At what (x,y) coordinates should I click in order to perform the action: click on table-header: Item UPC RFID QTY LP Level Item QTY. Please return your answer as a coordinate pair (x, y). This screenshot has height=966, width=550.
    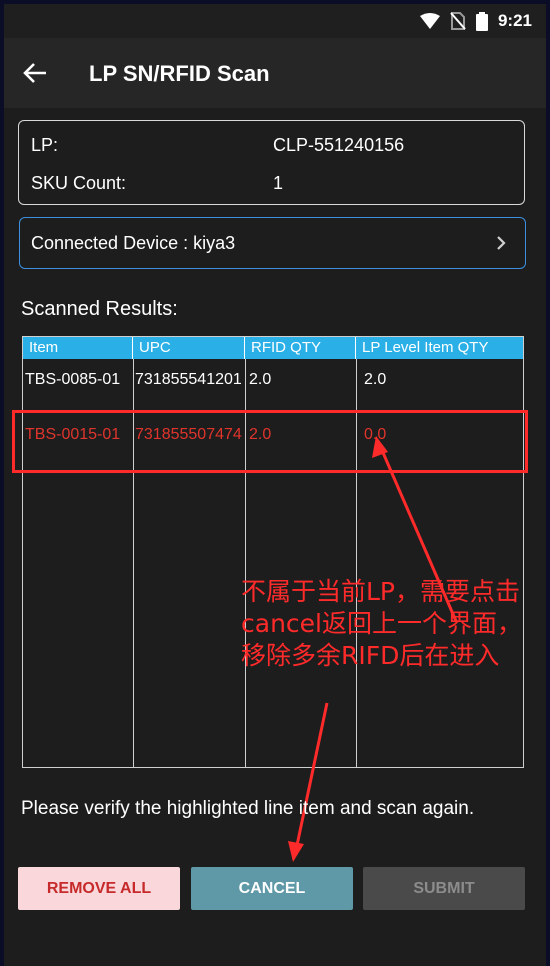
    Looking at the image, I should click on (273, 348).